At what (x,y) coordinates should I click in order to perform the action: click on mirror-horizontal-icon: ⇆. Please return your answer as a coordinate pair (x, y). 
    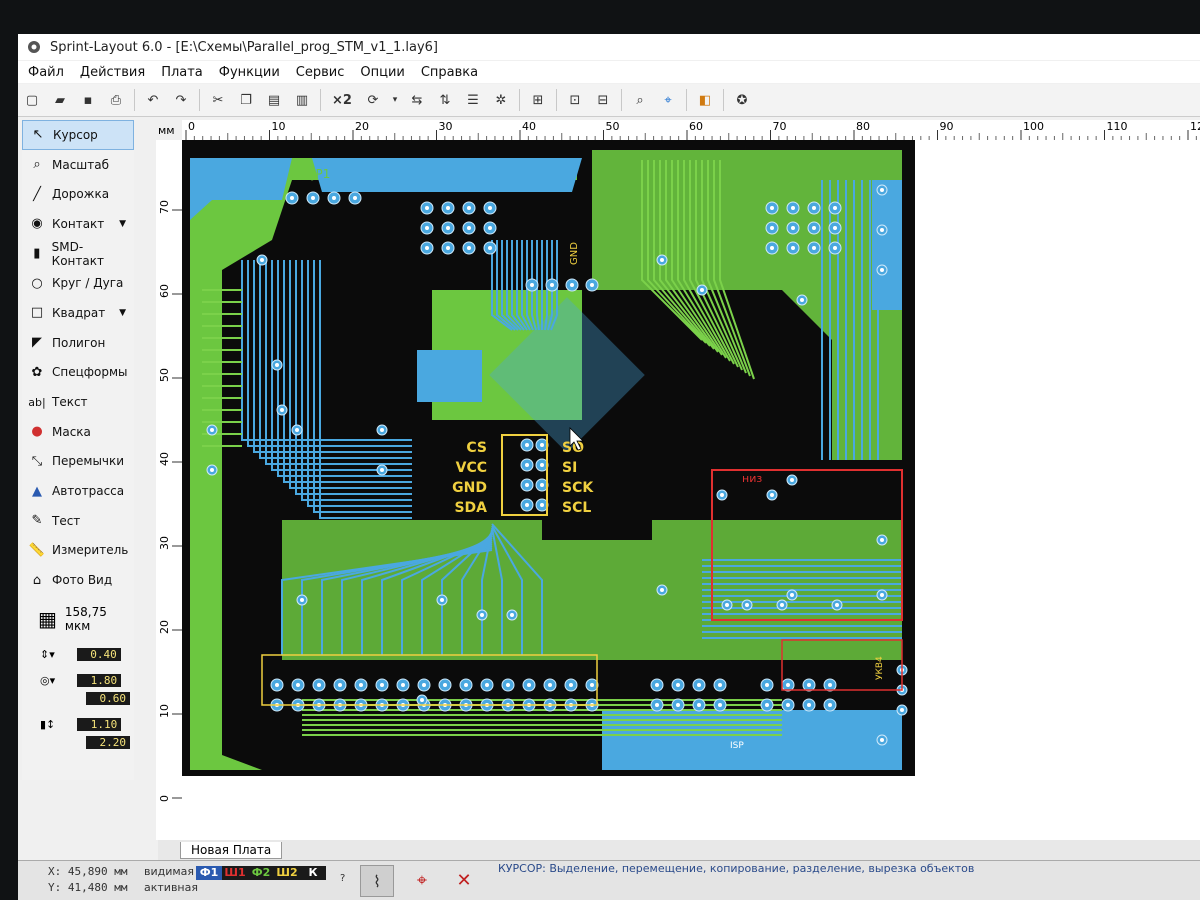
    Looking at the image, I should click on (417, 100).